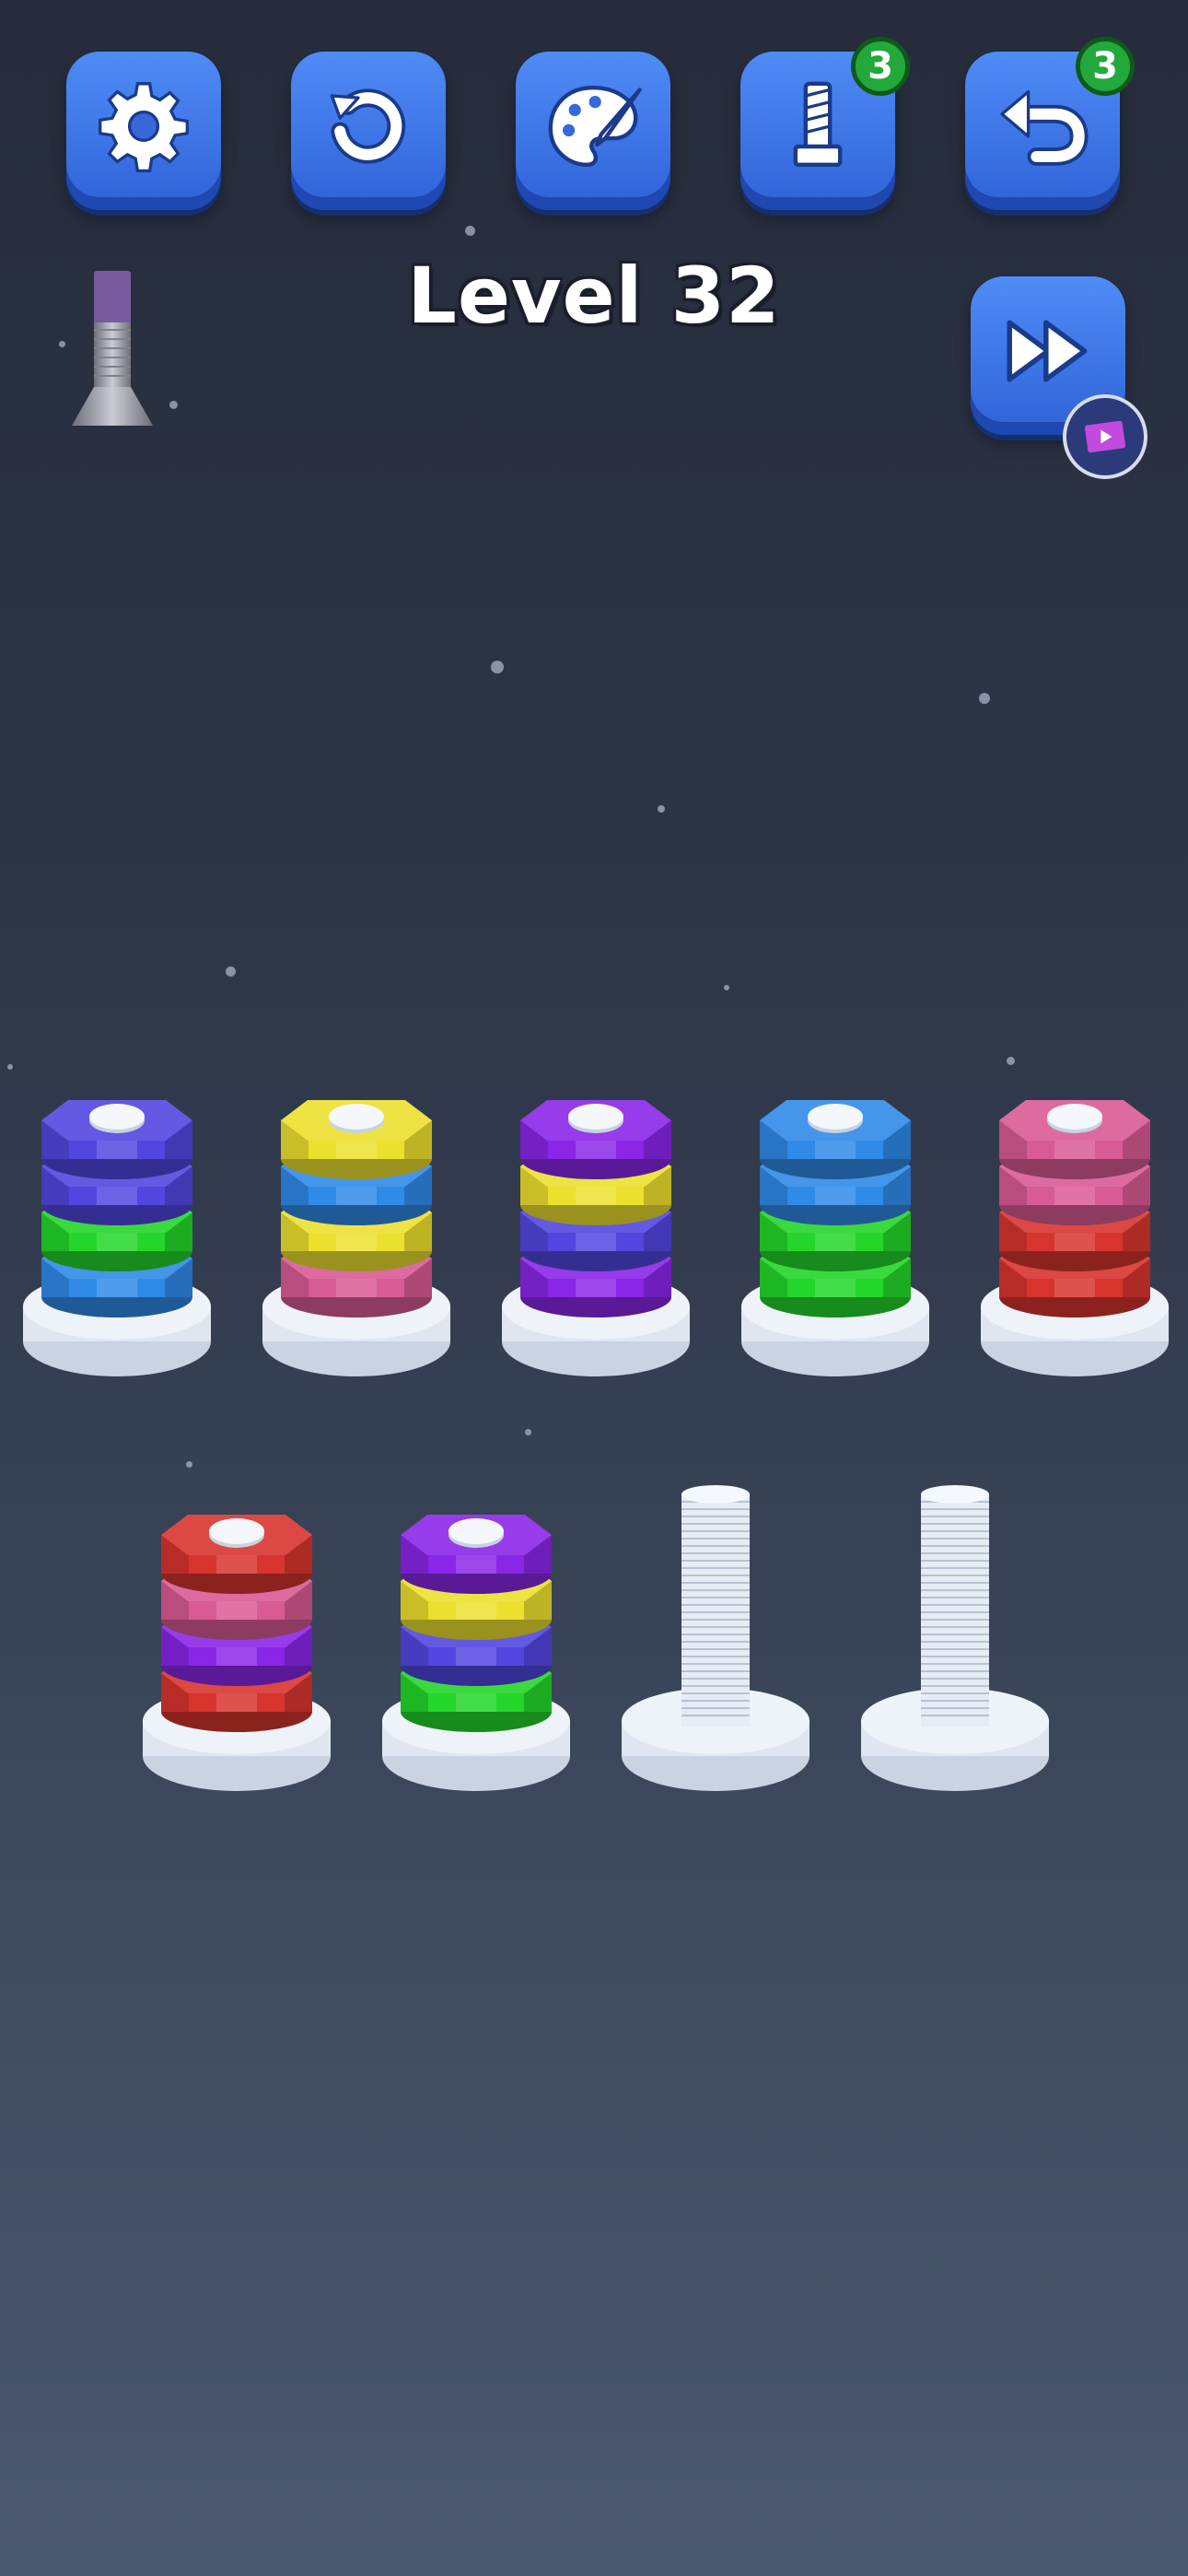  Describe the element at coordinates (595, 126) in the screenshot. I see `palette-icon` at that location.